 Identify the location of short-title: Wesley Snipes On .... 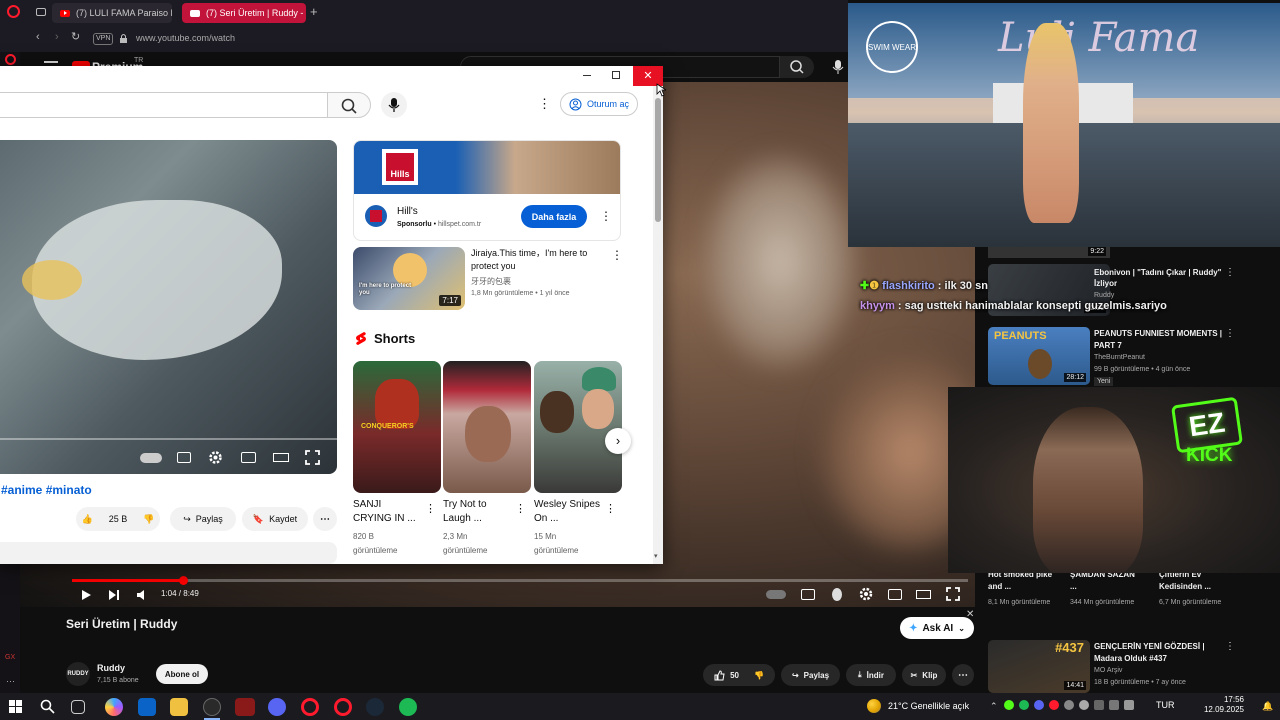
(567, 512).